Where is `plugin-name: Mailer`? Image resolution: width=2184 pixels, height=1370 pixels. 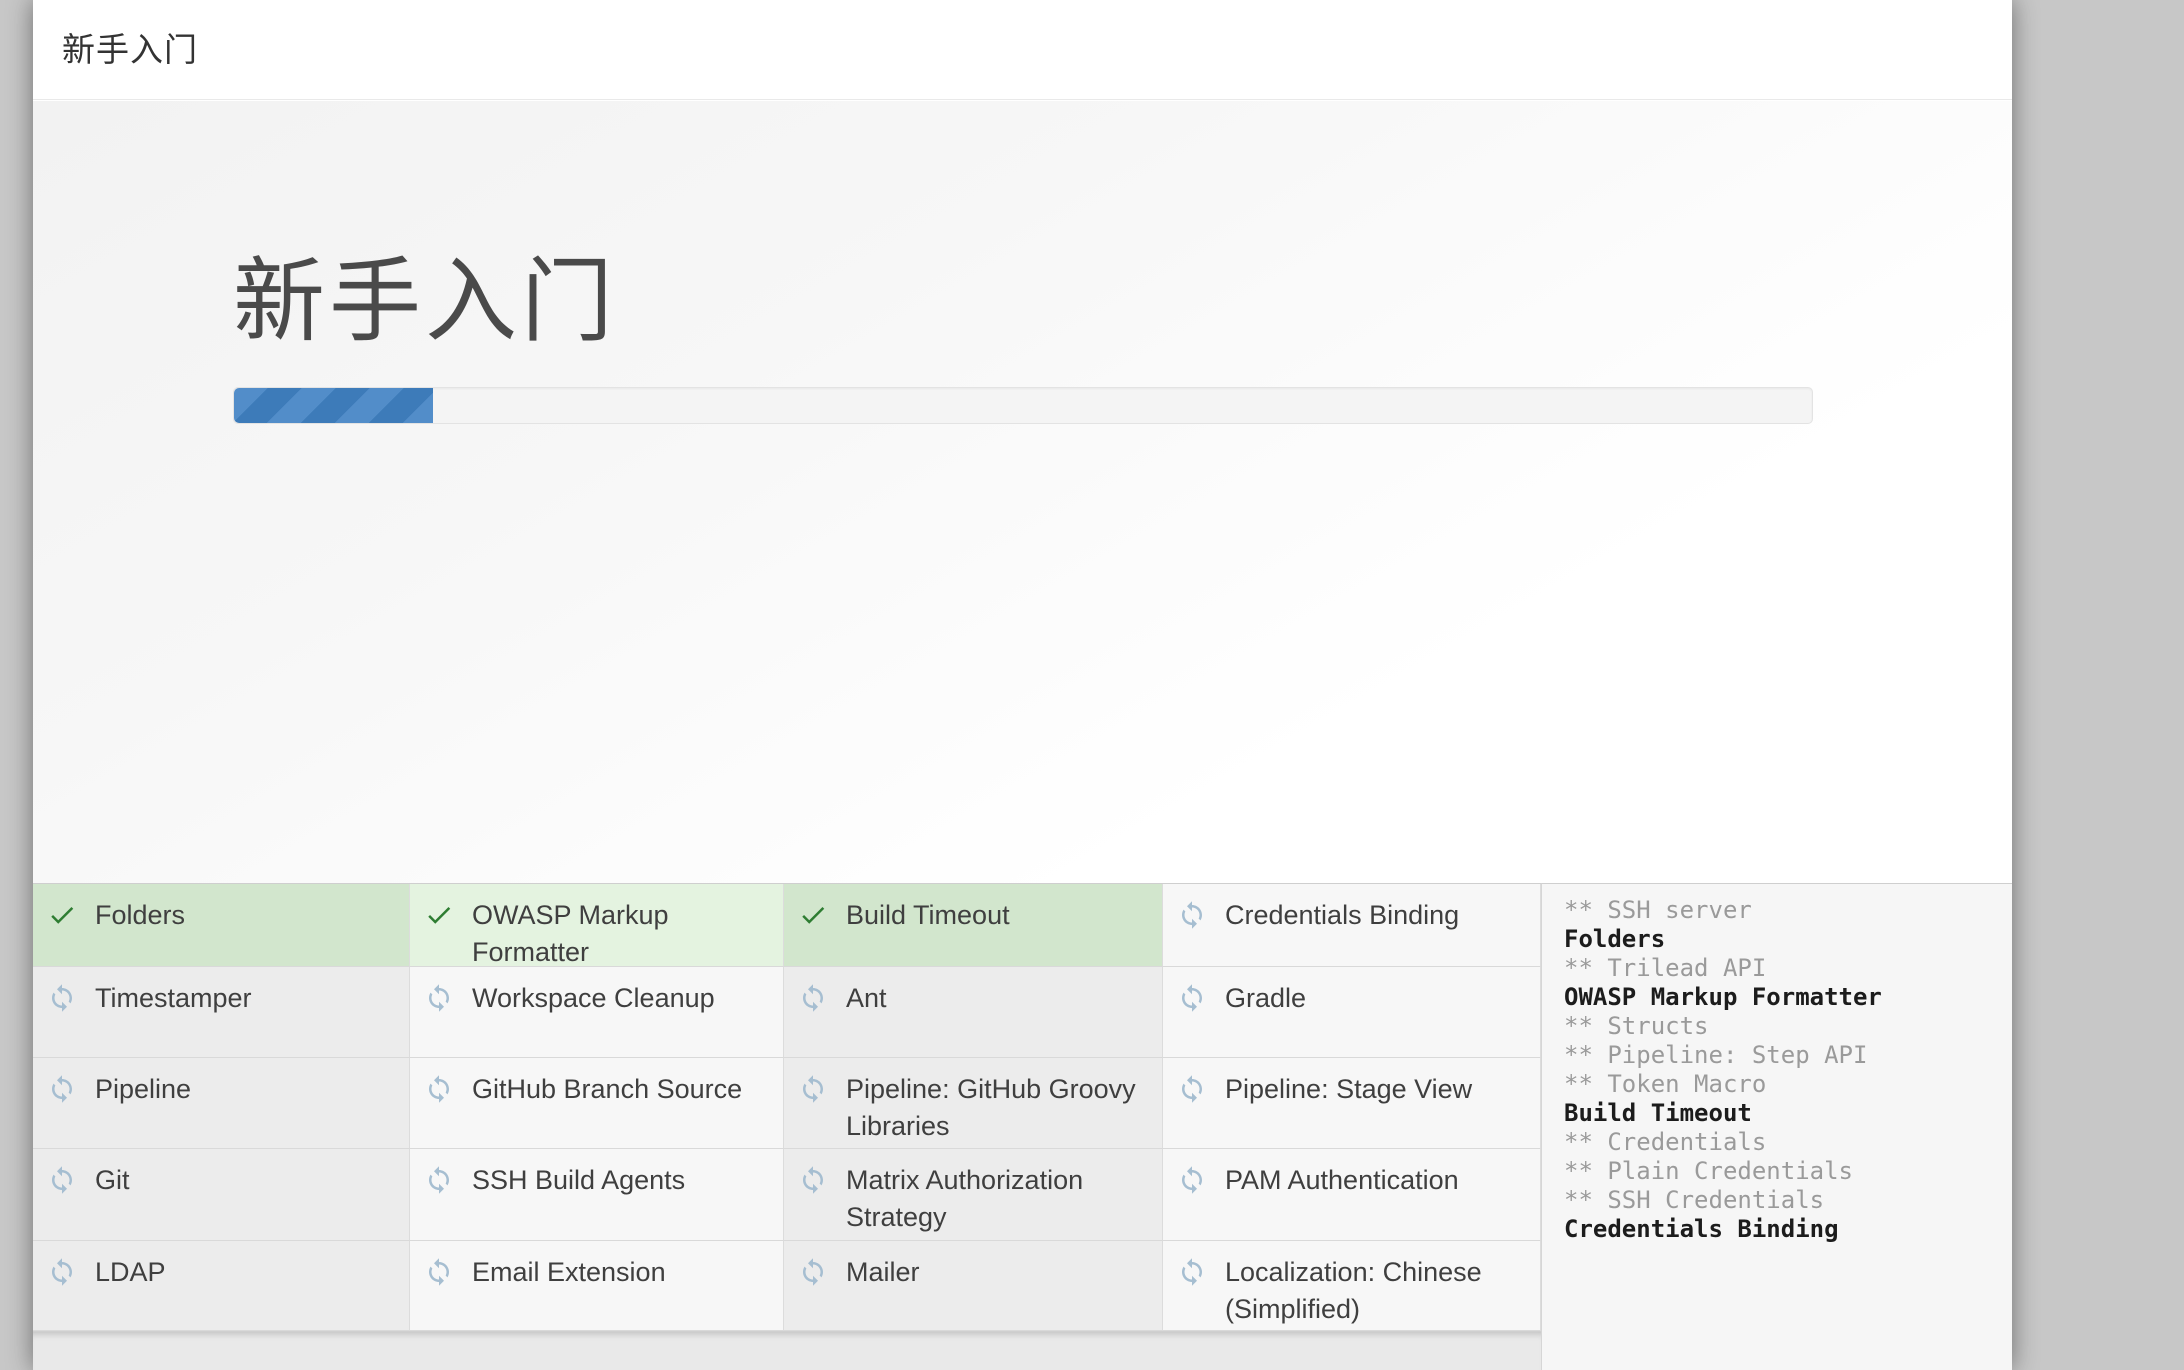 plugin-name: Mailer is located at coordinates (883, 1272).